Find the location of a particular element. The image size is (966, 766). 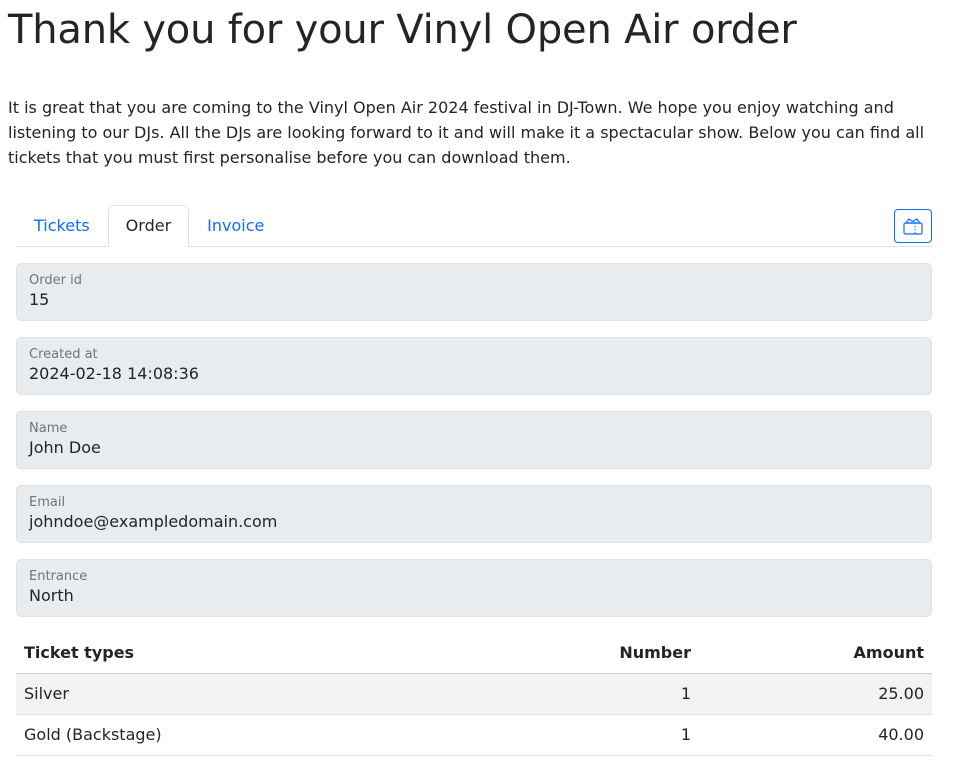

header-number: Number is located at coordinates (617, 653).